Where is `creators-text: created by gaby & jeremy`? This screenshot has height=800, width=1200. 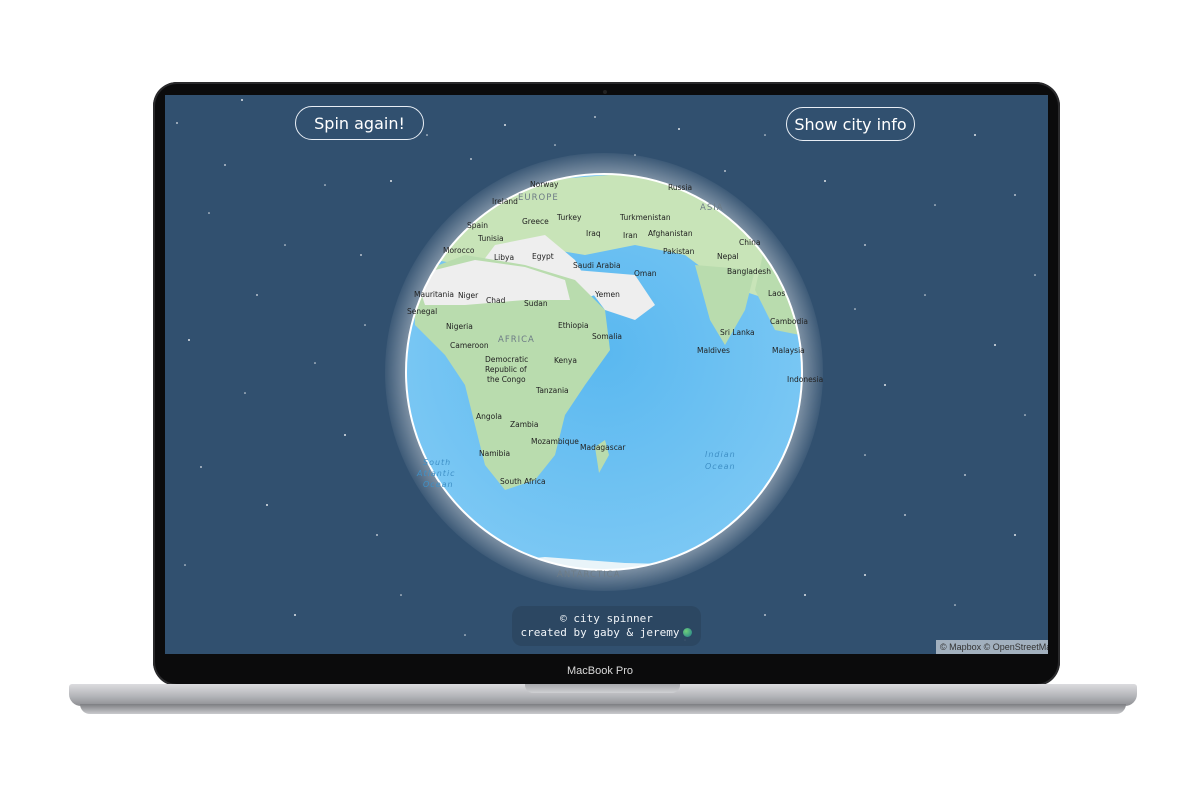 creators-text: created by gaby & jeremy is located at coordinates (600, 632).